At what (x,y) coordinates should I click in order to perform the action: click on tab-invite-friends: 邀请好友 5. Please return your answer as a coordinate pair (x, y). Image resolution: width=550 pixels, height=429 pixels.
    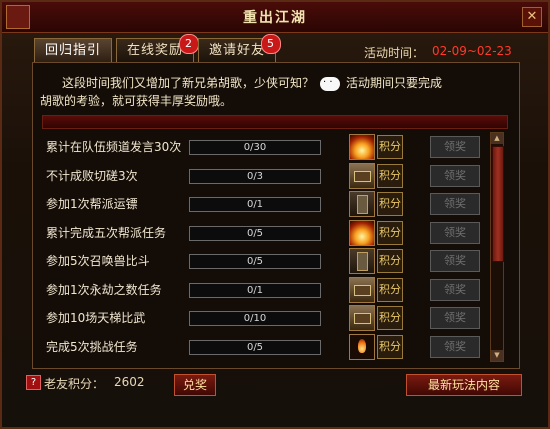
    Looking at the image, I should click on (239, 48).